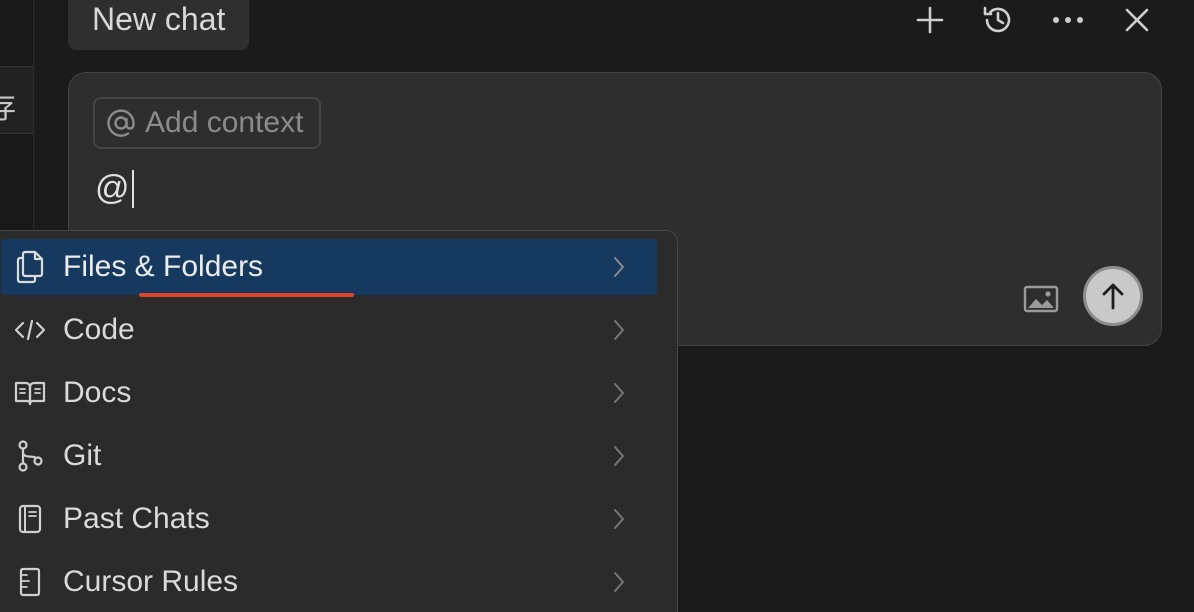  Describe the element at coordinates (329, 456) in the screenshot. I see `menu-item-git: Git` at that location.